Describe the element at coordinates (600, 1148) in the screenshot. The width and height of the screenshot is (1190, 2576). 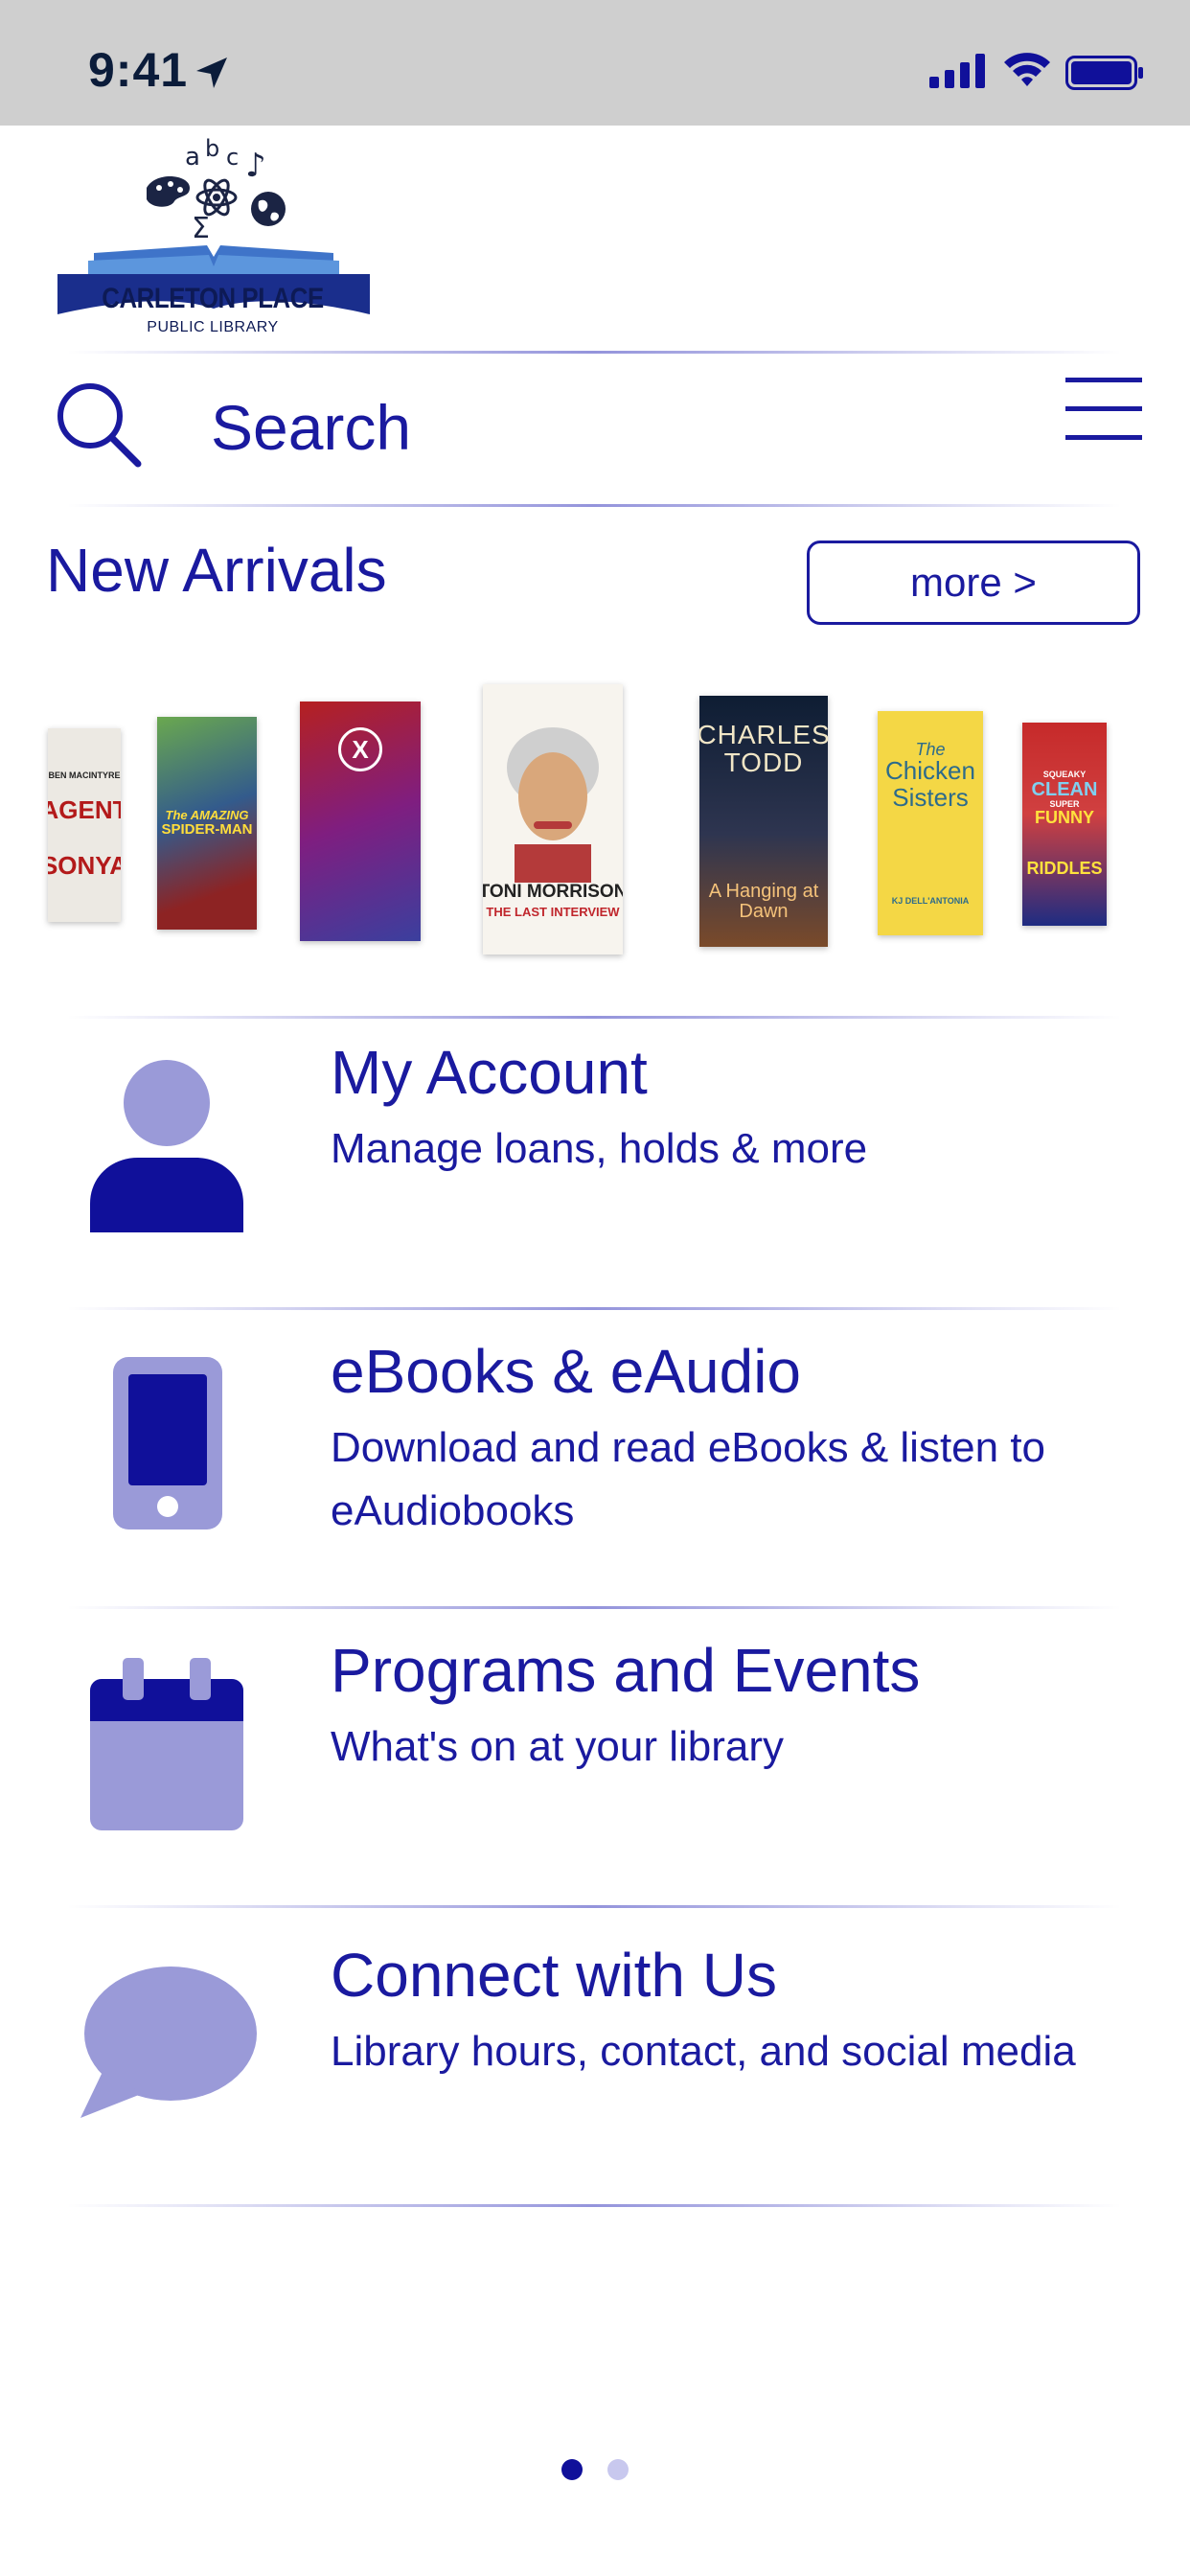
I see `menu-item-description: Manage loans, holds & more` at that location.